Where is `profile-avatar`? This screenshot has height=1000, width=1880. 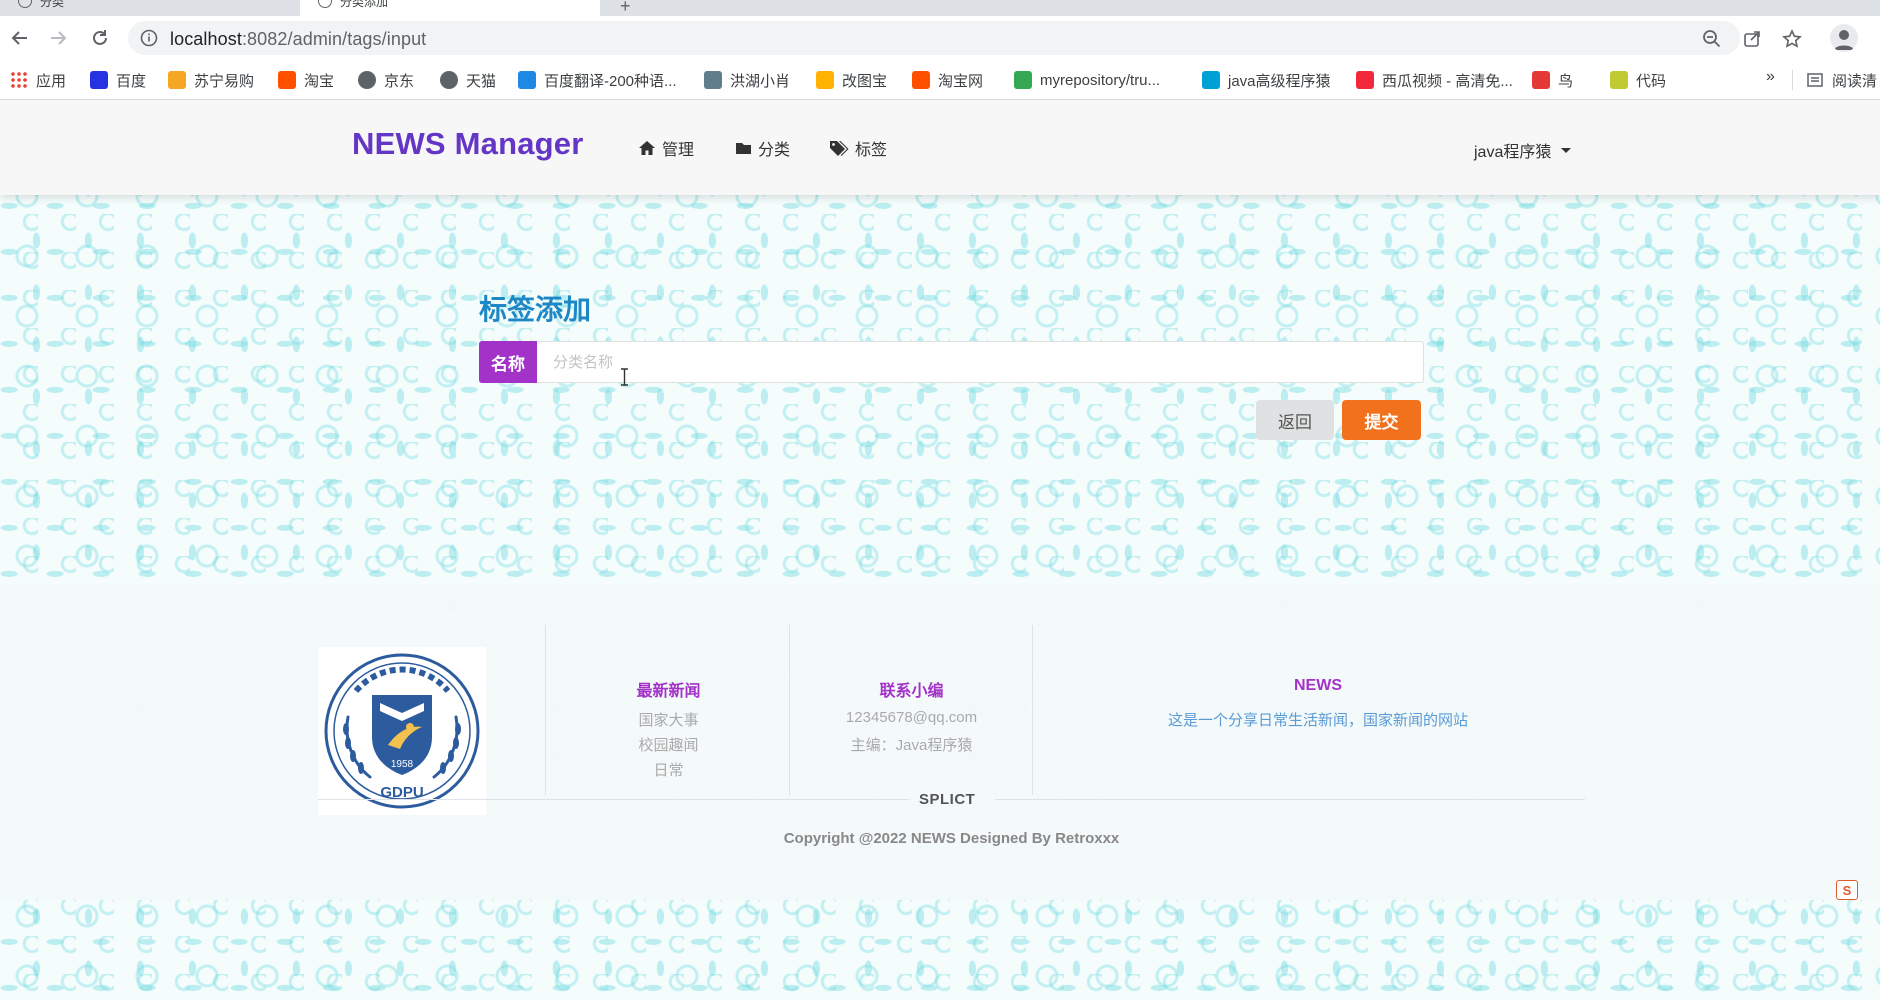 profile-avatar is located at coordinates (1844, 38).